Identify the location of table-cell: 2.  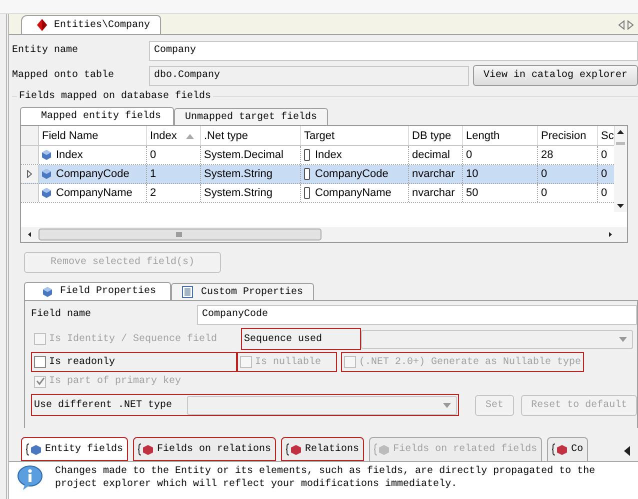
(153, 193).